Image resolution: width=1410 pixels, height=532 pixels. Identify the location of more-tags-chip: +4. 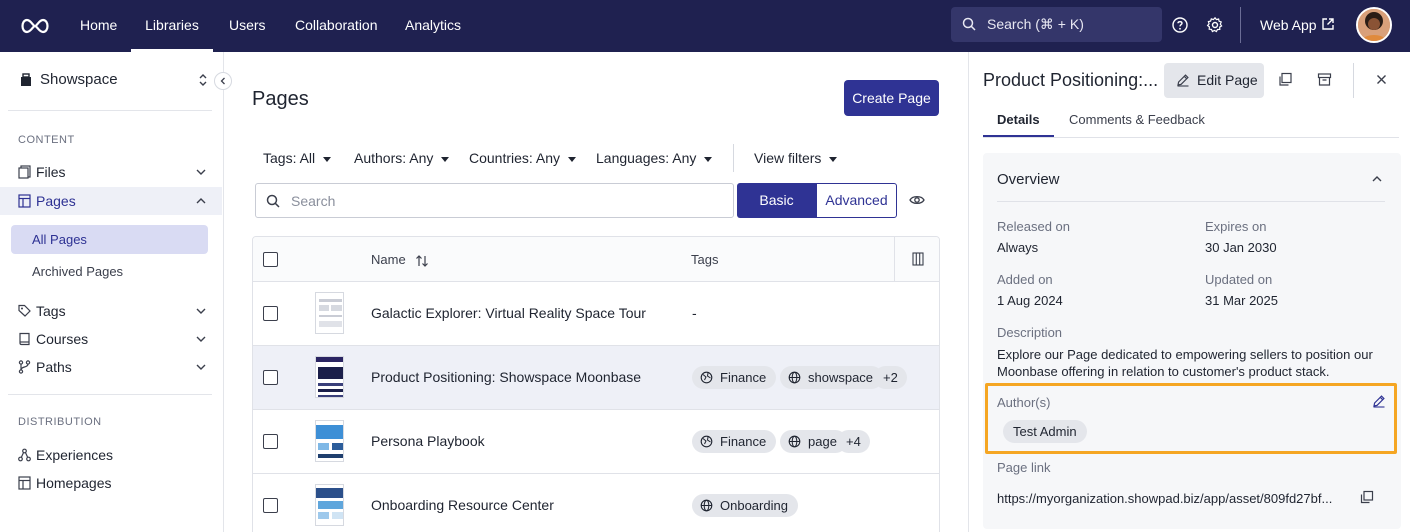
(853, 441).